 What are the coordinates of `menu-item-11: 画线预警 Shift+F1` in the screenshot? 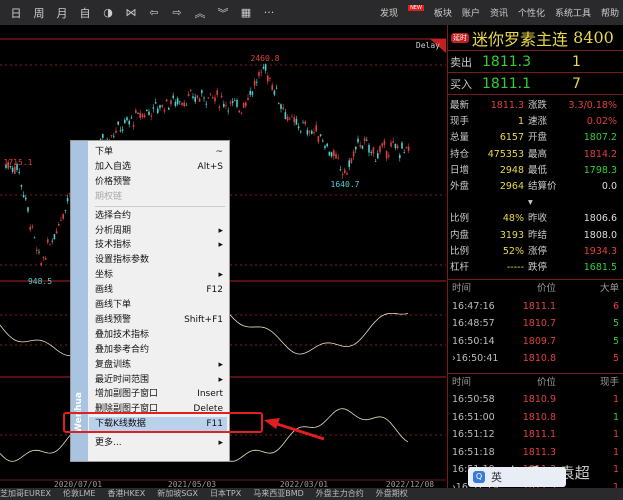 It's located at (159, 320).